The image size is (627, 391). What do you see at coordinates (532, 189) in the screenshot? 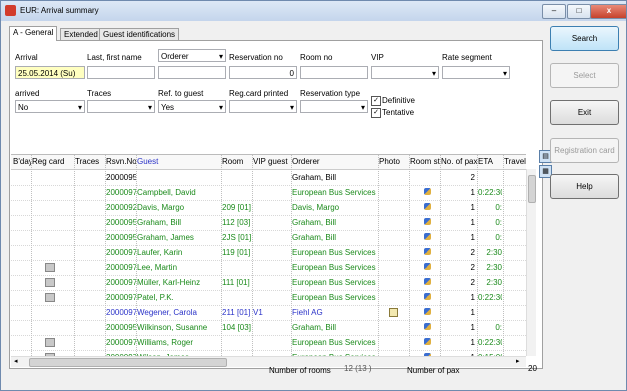
I see `vertical-scroll-thumb` at bounding box center [532, 189].